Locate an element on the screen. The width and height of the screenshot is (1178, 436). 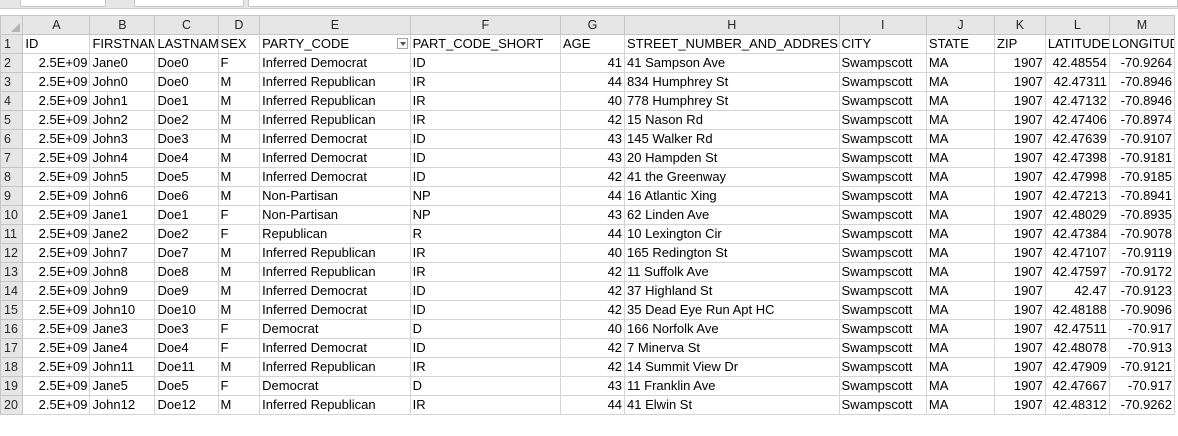
cell-h: 14 Summit View Dr is located at coordinates (732, 367).